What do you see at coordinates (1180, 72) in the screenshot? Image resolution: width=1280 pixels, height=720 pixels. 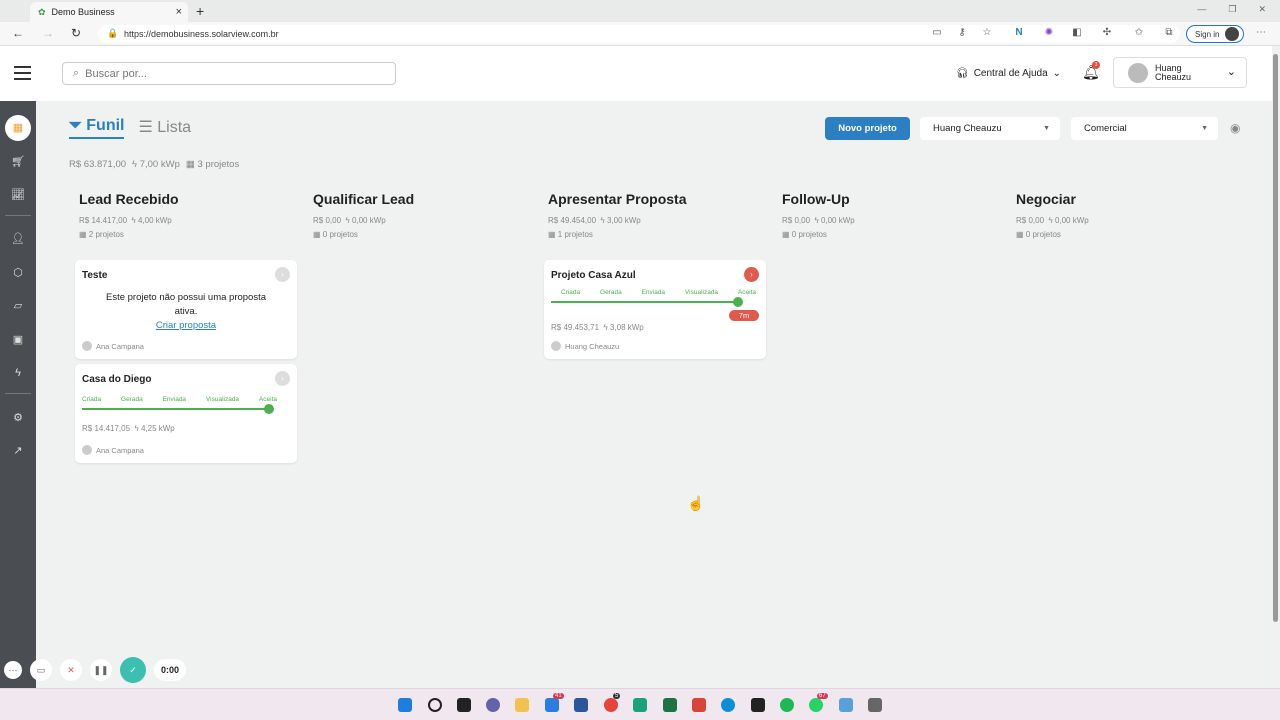 I see `user-menu: Huang Cheauzu ⌄` at bounding box center [1180, 72].